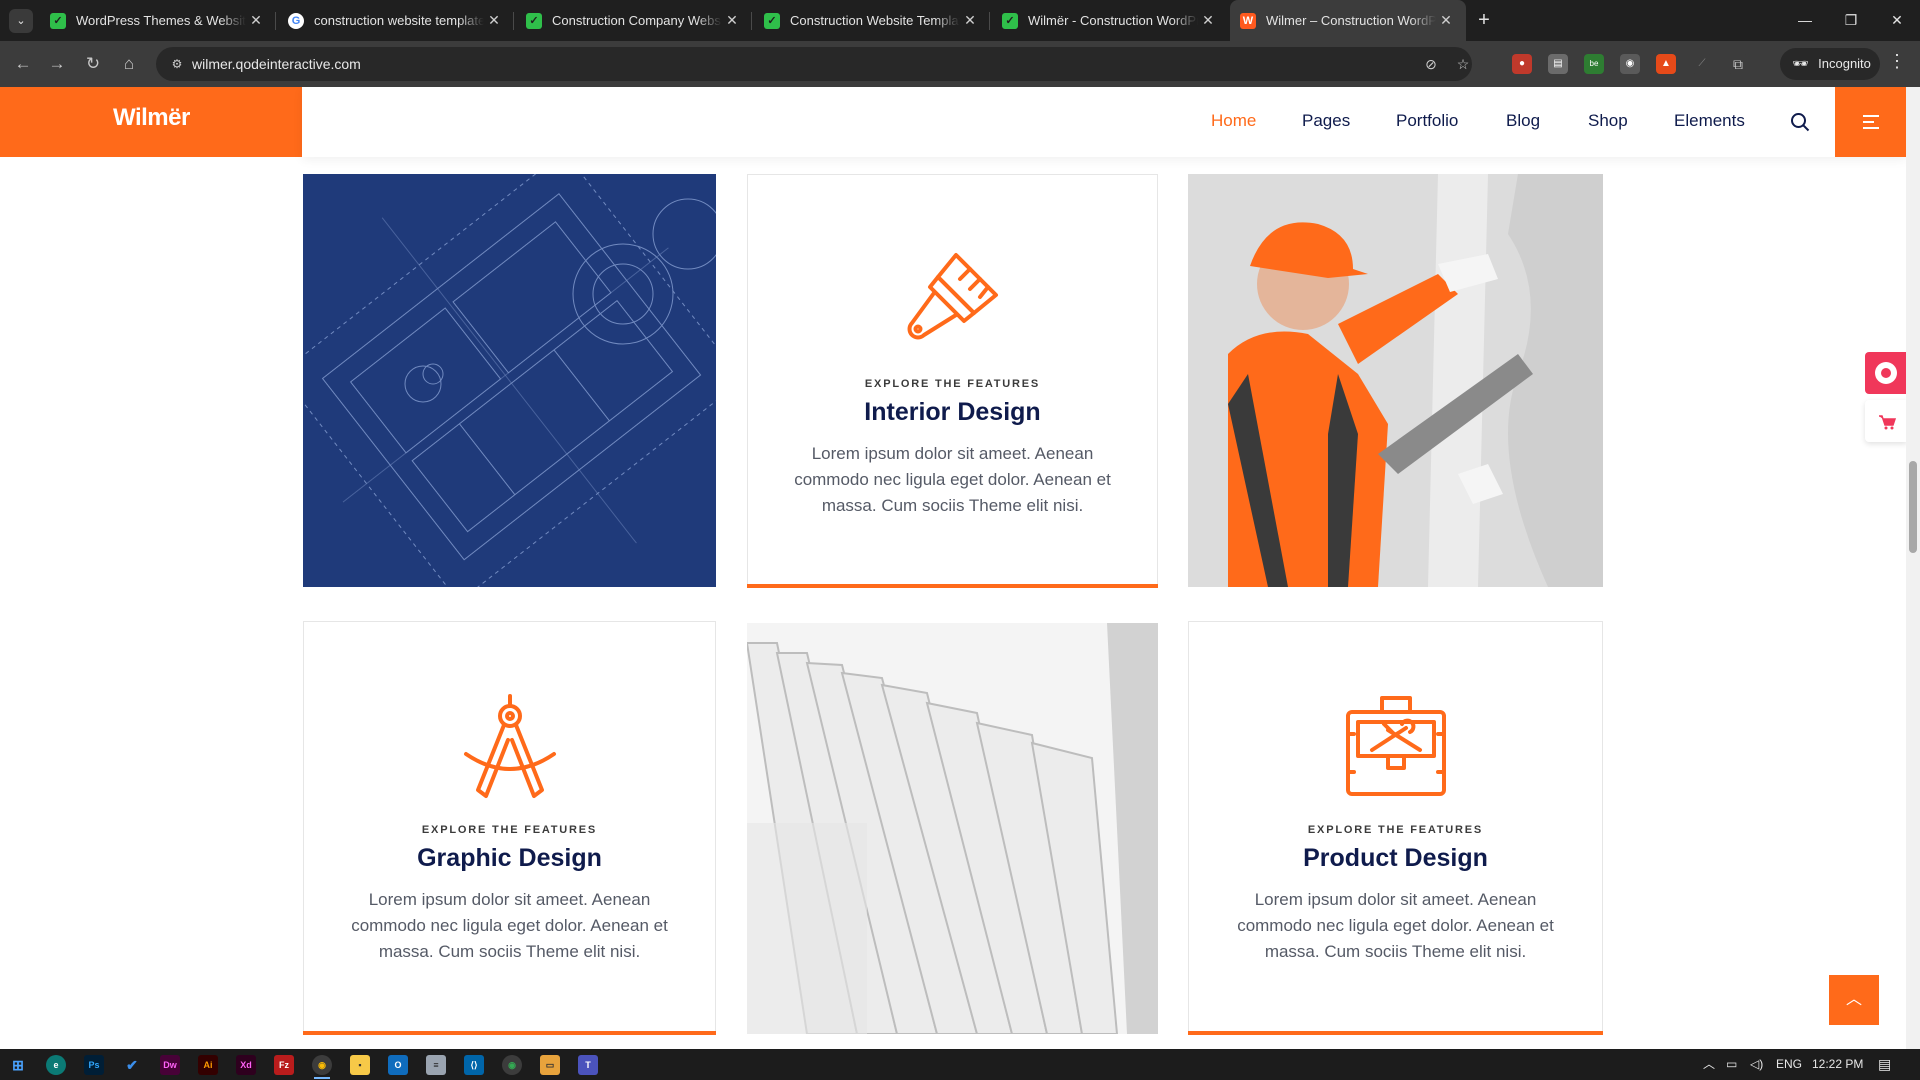  Describe the element at coordinates (18, 1065) in the screenshot. I see `windows-start-icon: ⊞` at that location.